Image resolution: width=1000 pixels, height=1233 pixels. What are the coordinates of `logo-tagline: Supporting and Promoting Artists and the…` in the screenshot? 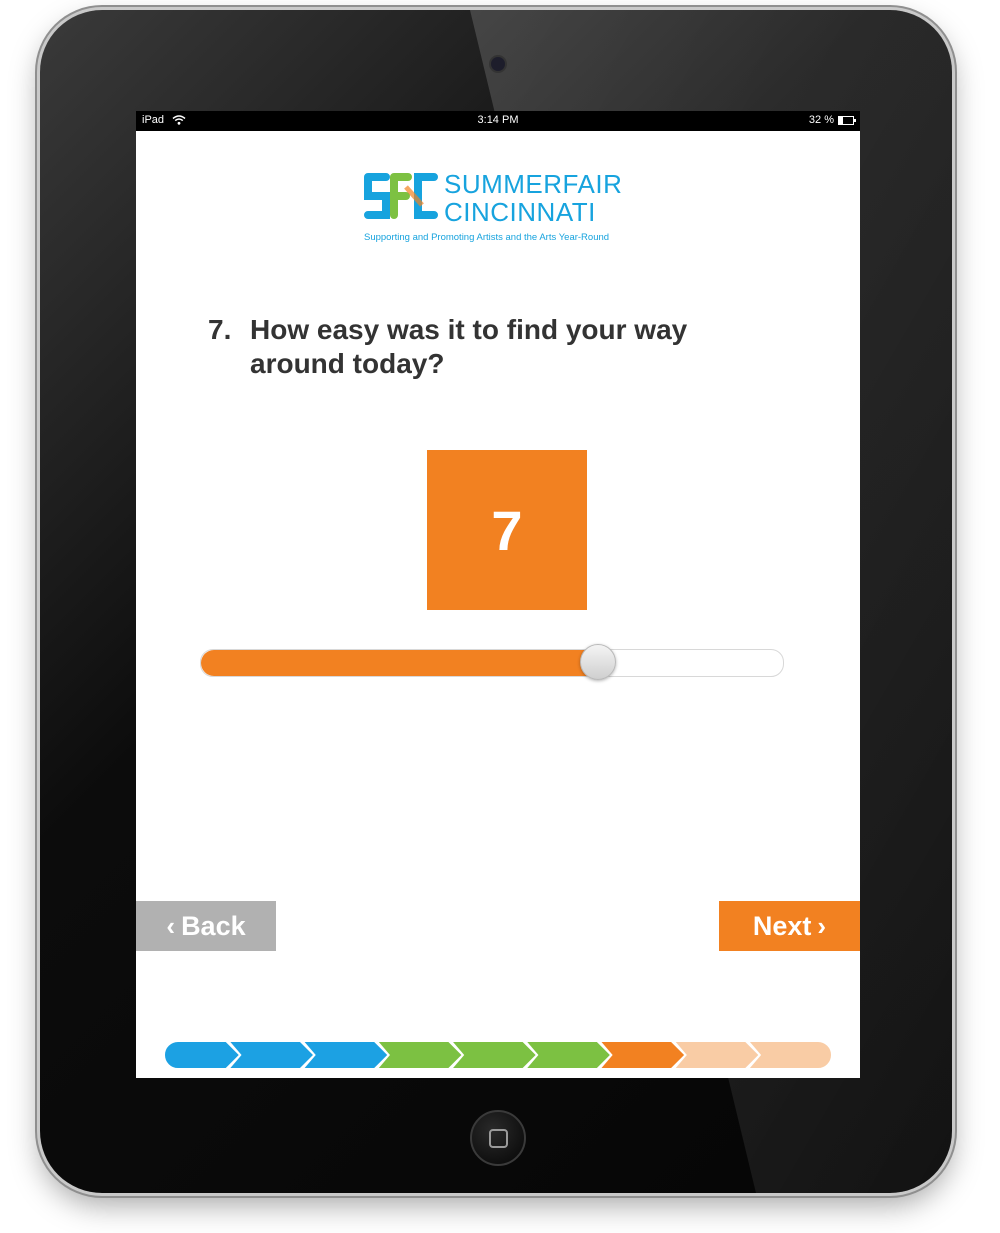 It's located at (487, 237).